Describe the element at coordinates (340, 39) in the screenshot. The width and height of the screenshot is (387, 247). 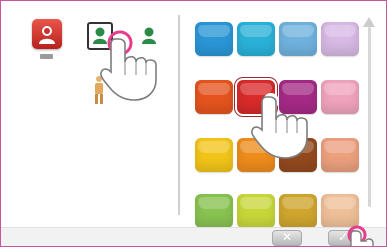
I see `color-swatch-r1-c4` at that location.